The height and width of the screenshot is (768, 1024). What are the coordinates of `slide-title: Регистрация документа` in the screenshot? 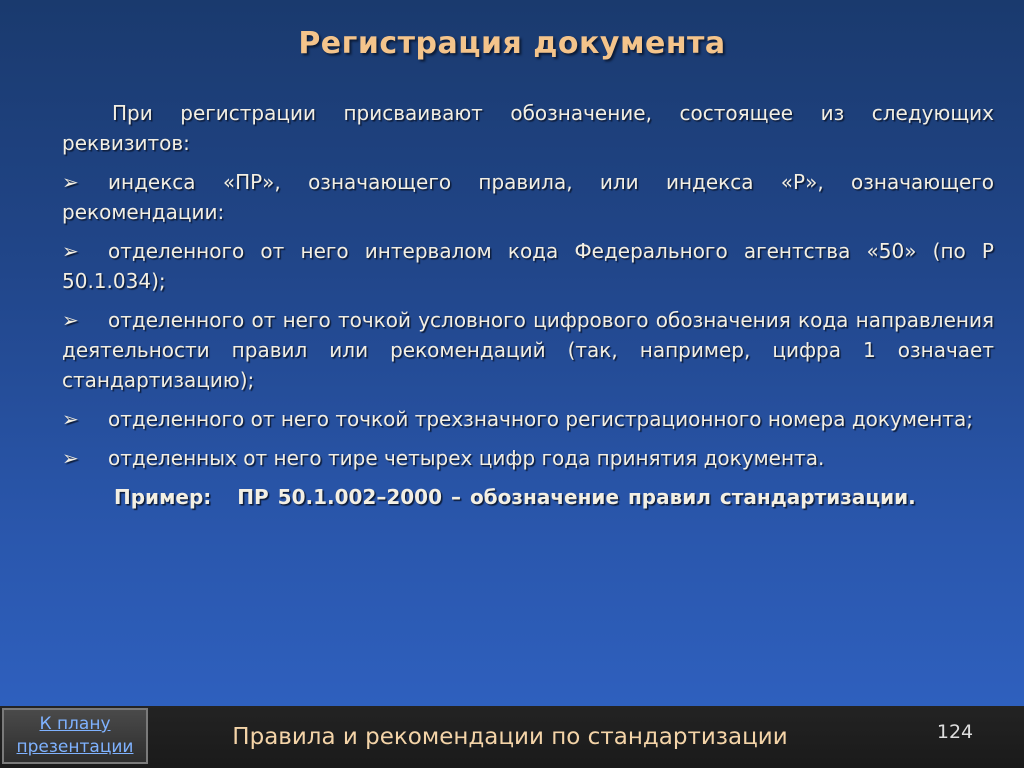 It's located at (512, 43).